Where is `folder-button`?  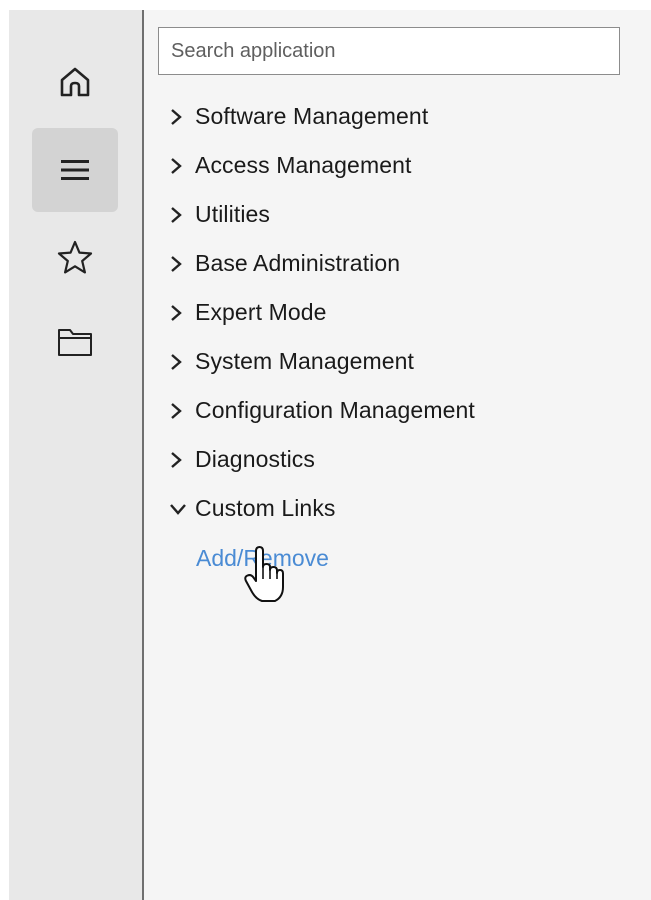
folder-button is located at coordinates (75, 342).